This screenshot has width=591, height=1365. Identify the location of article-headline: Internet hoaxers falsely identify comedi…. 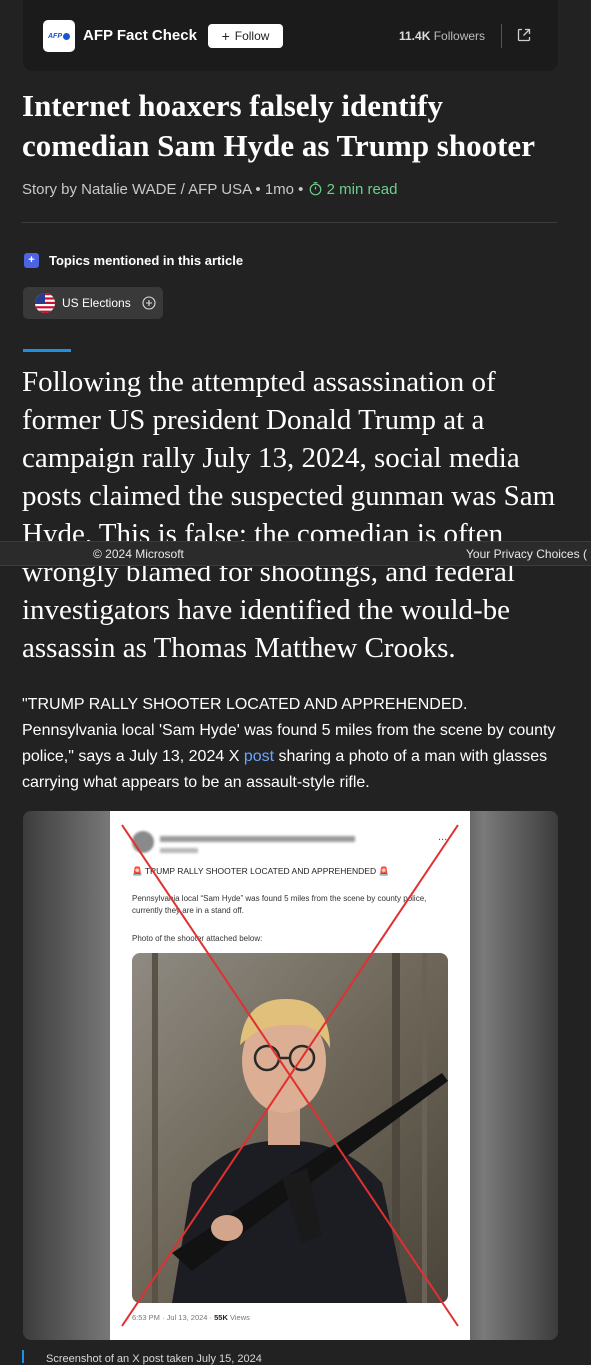
(278, 125).